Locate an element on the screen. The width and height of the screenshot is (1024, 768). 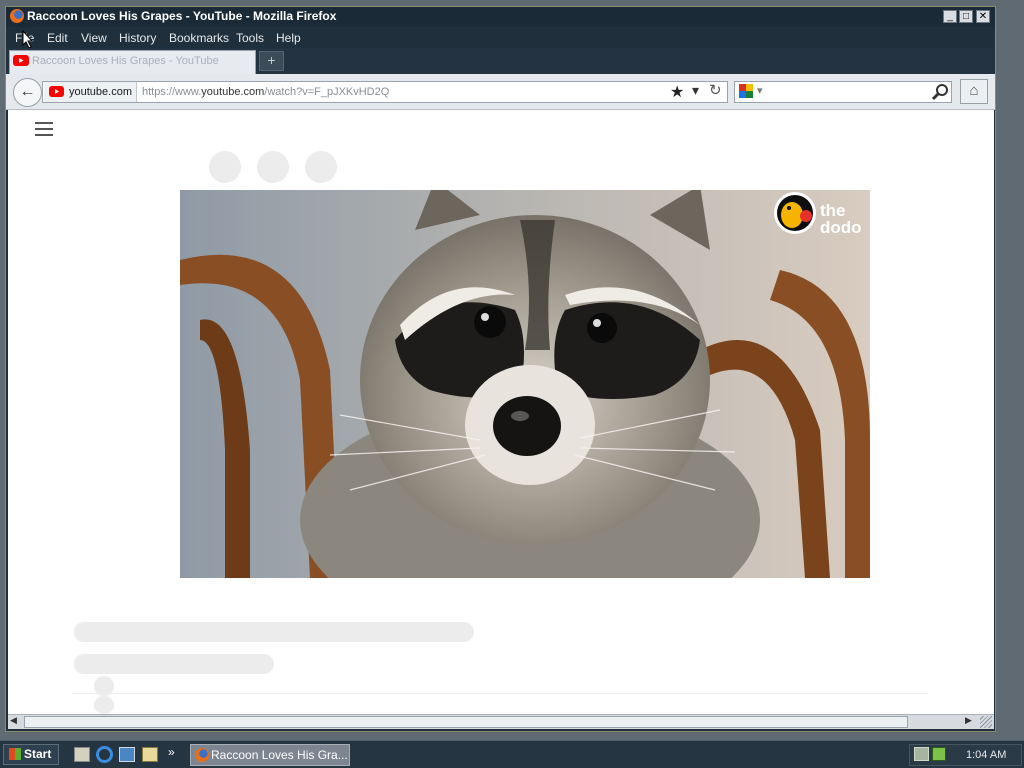
start-button: Start is located at coordinates (31, 754).